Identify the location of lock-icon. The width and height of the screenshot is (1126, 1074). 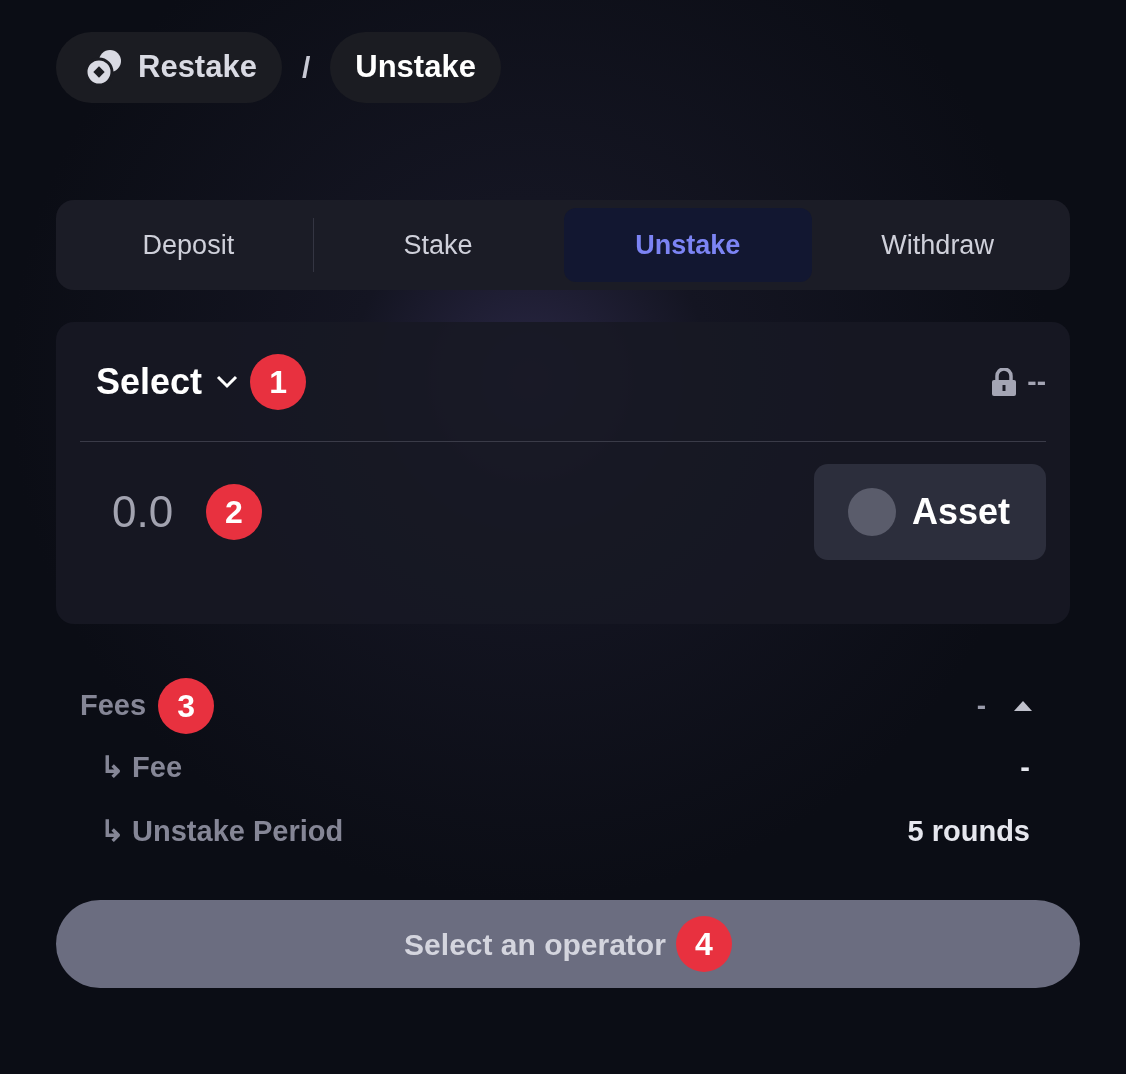
(1004, 381).